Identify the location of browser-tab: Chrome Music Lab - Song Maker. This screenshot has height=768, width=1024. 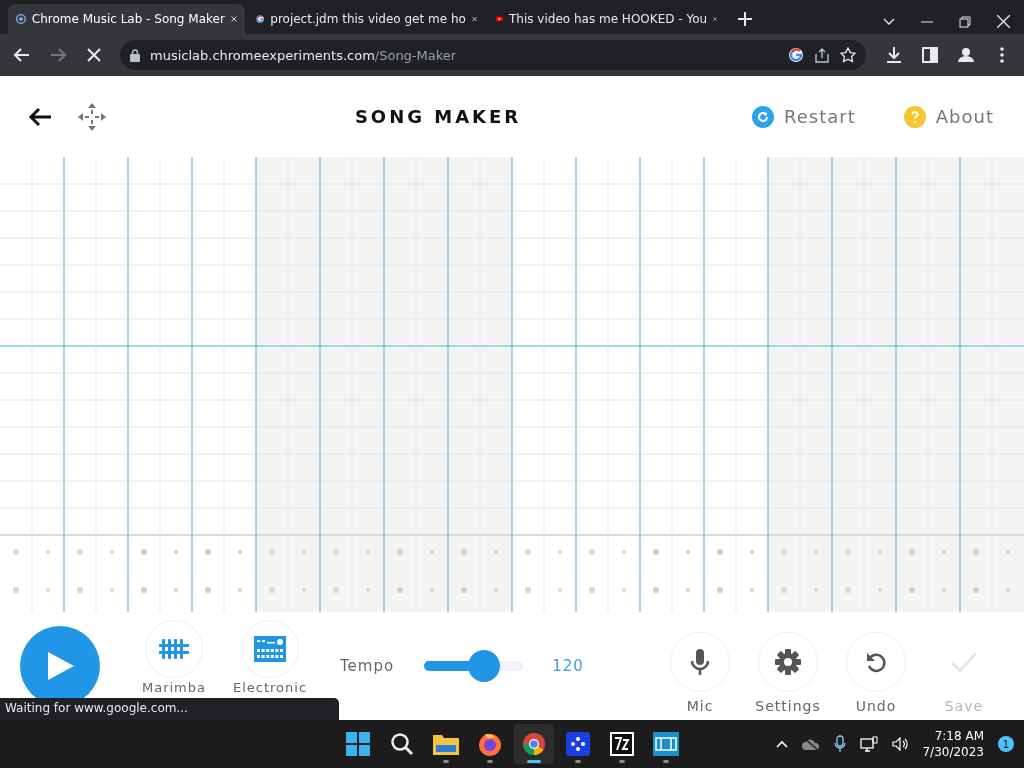
(126, 19).